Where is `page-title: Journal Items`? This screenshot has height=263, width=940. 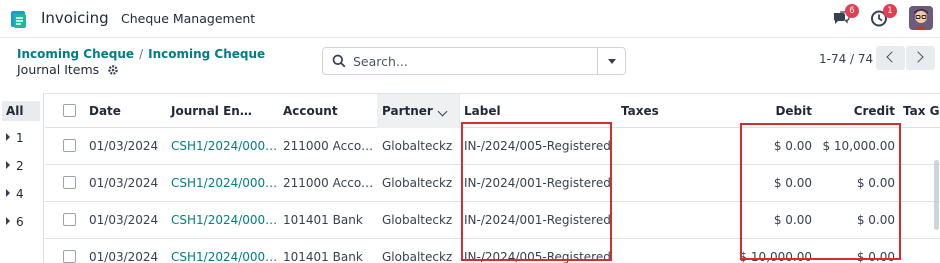
page-title: Journal Items is located at coordinates (68, 69).